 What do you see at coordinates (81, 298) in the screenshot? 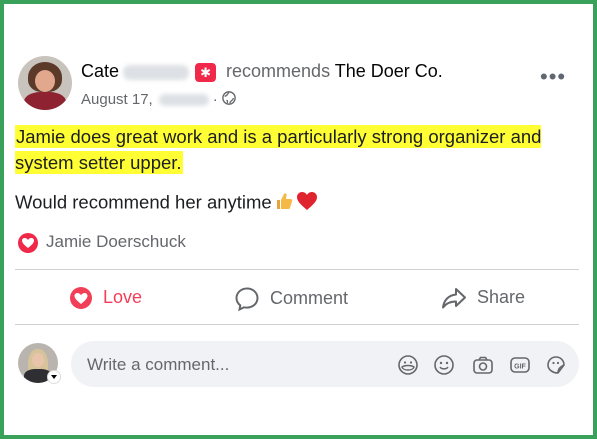
I see `love-icon` at bounding box center [81, 298].